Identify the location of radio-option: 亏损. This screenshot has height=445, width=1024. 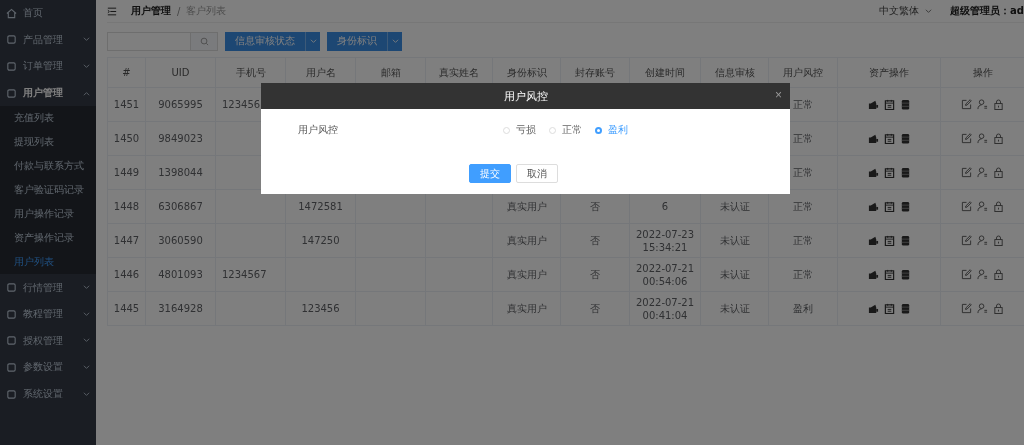
(519, 130).